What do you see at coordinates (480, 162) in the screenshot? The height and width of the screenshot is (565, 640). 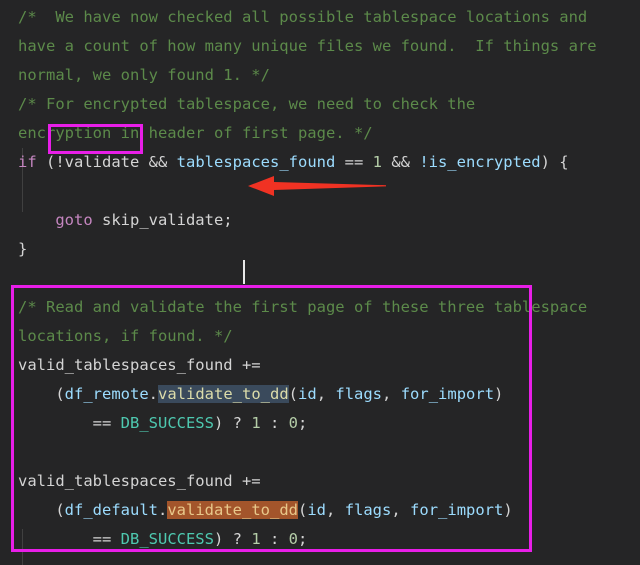 I see `identifier-is-encrypted: !is_encrypted` at bounding box center [480, 162].